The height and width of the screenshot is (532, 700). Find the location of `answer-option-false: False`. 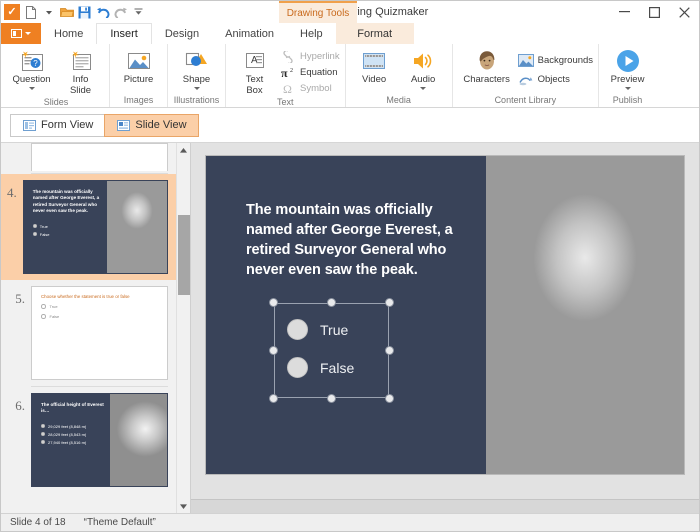

answer-option-false: False is located at coordinates (320, 367).